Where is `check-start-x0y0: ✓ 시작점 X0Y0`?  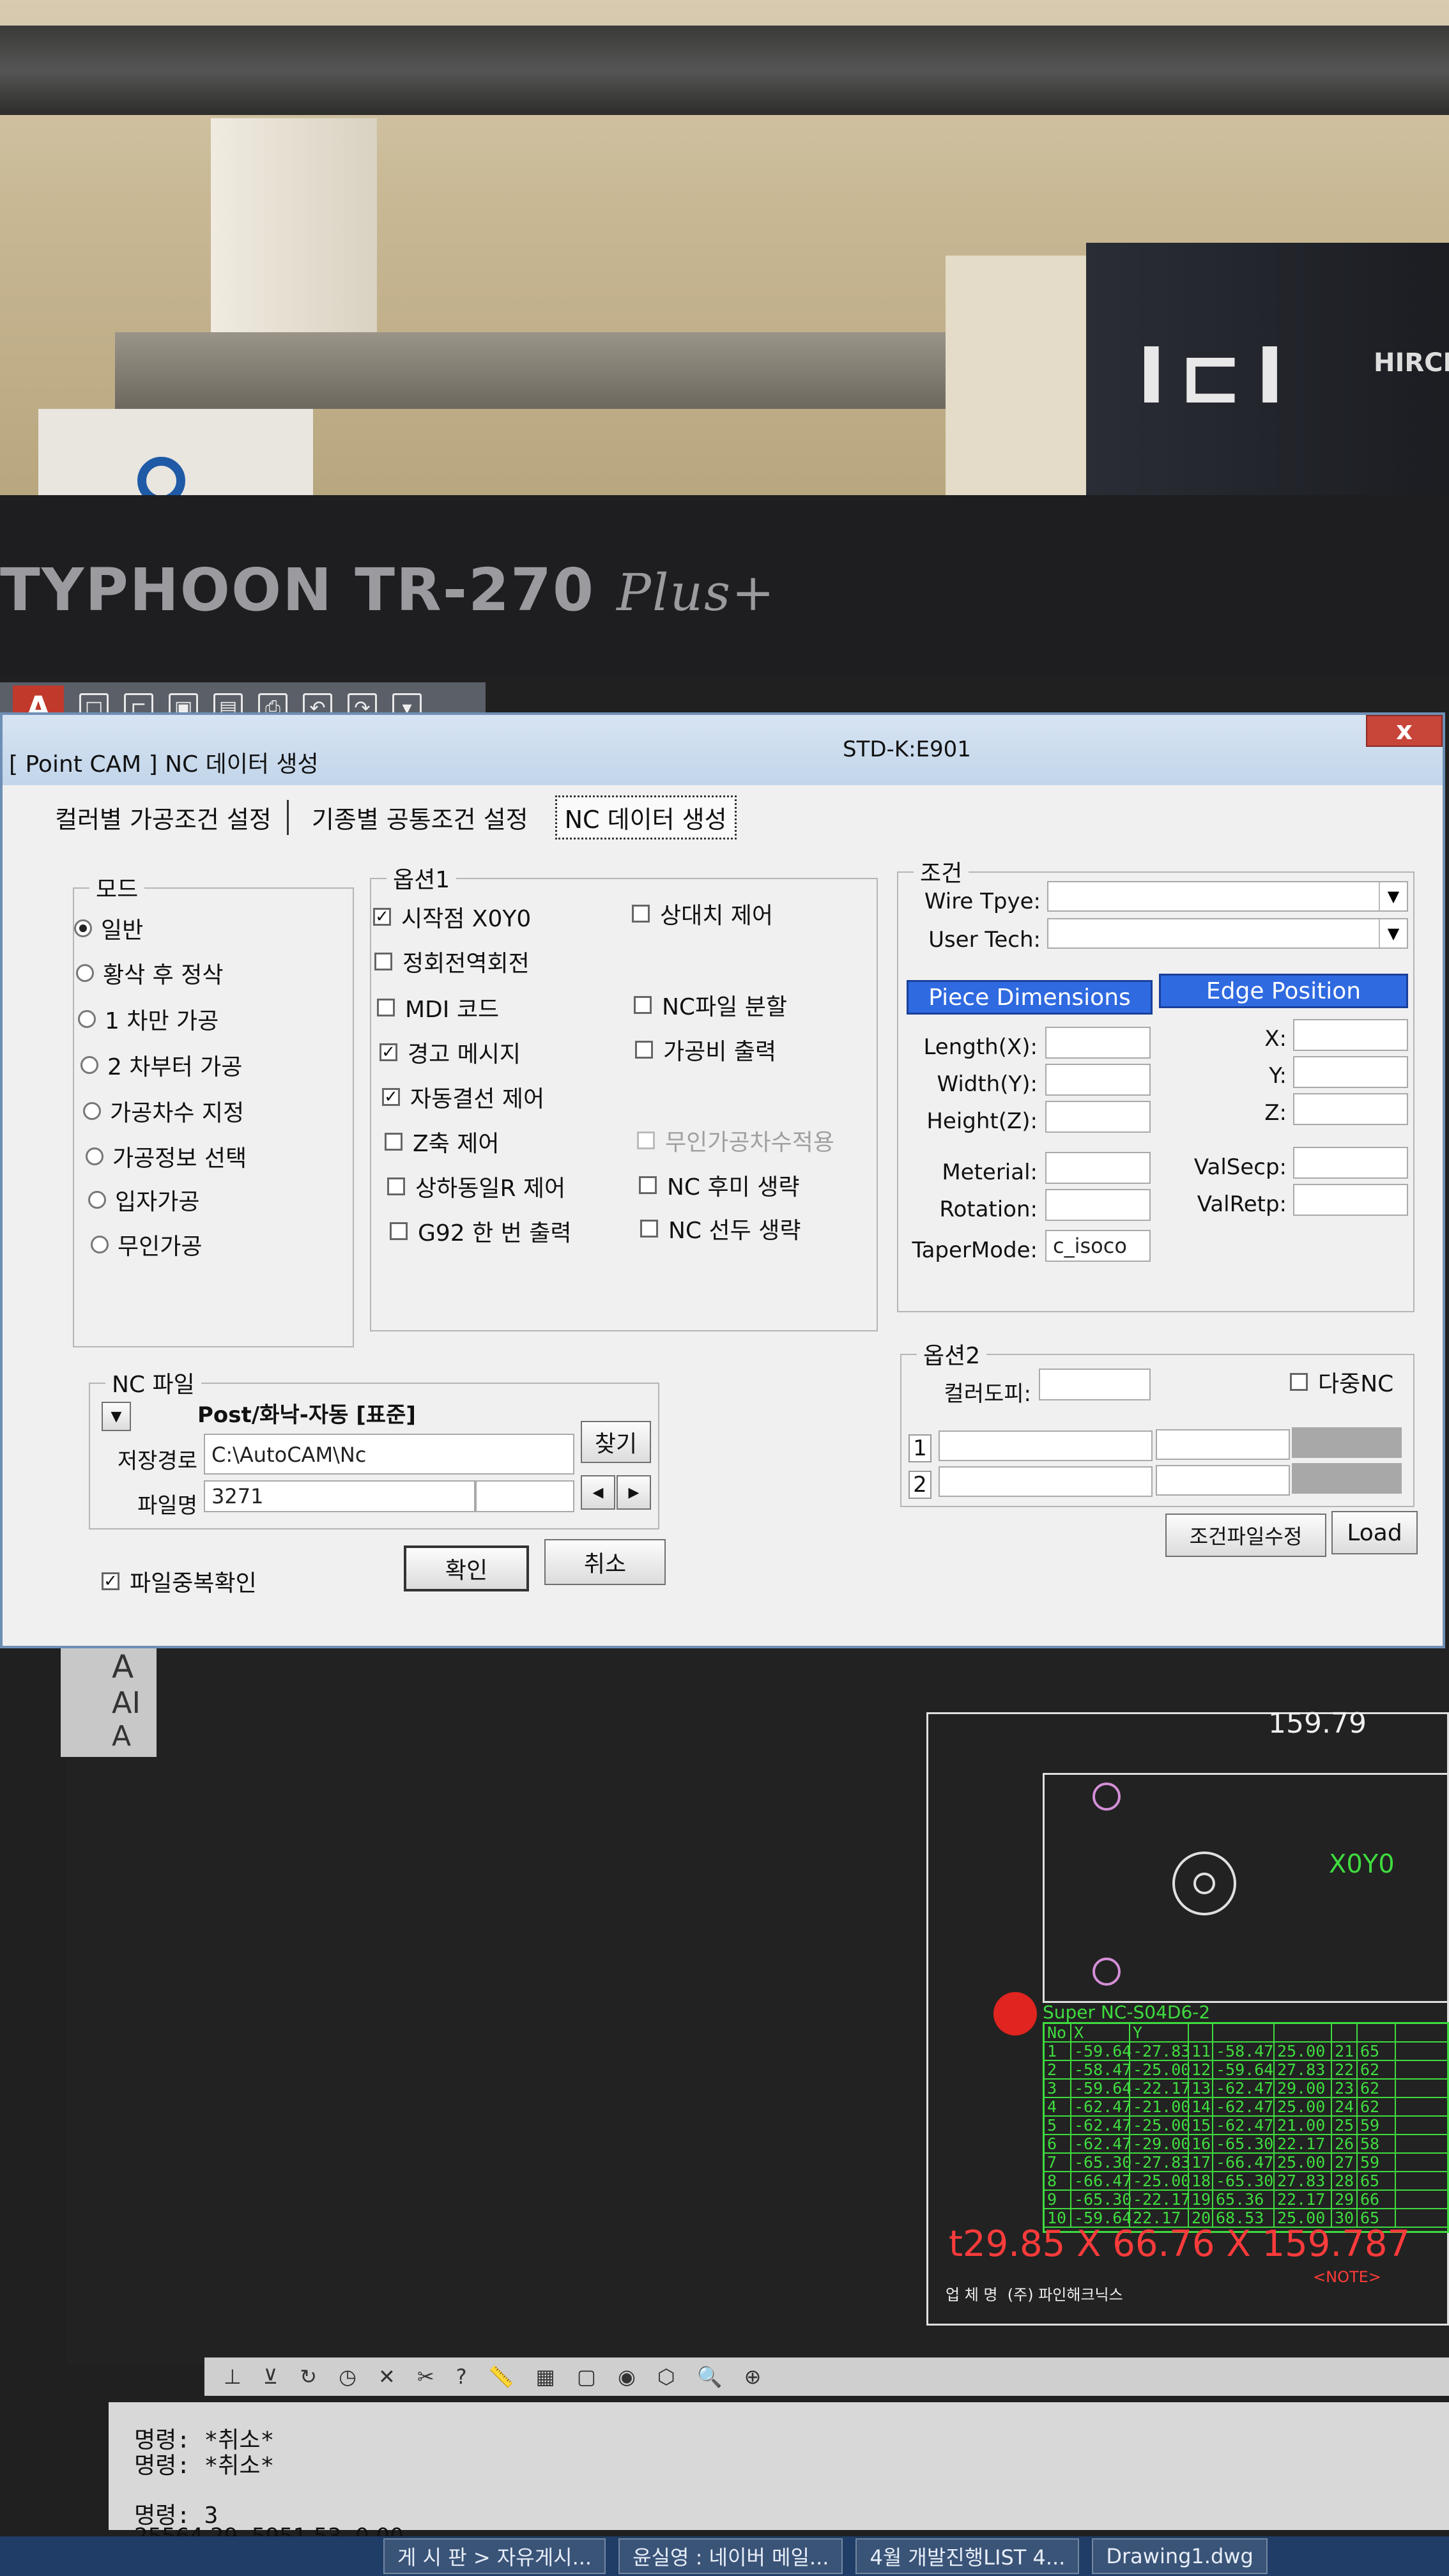 check-start-x0y0: ✓ 시작점 X0Y0 is located at coordinates (452, 916).